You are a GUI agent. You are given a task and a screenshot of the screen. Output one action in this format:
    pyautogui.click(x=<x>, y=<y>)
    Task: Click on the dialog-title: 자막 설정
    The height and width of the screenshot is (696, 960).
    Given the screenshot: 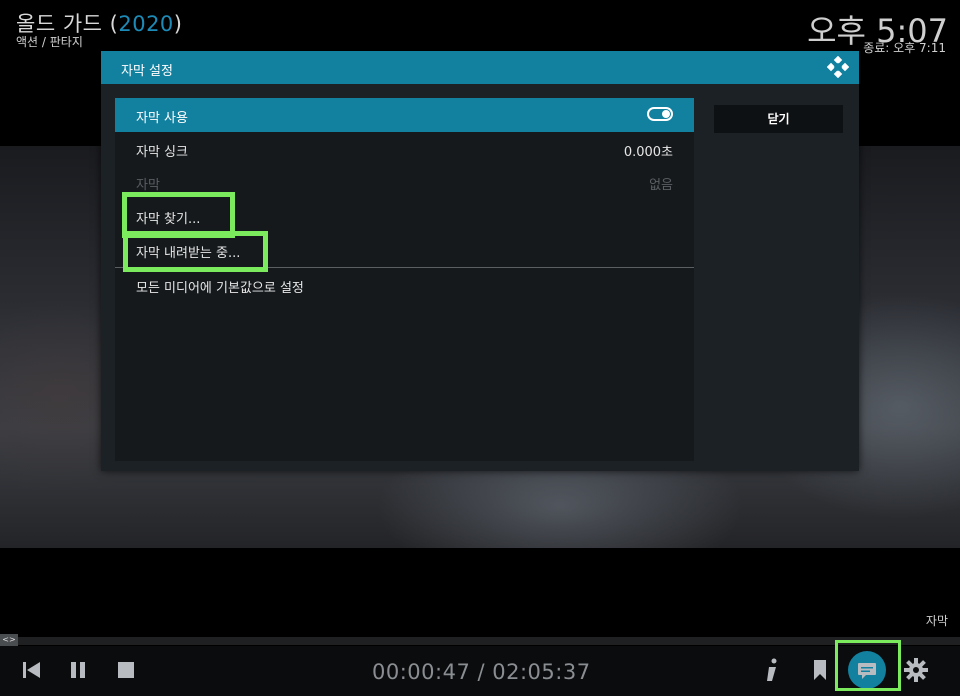 What is the action you would take?
    pyautogui.click(x=147, y=71)
    